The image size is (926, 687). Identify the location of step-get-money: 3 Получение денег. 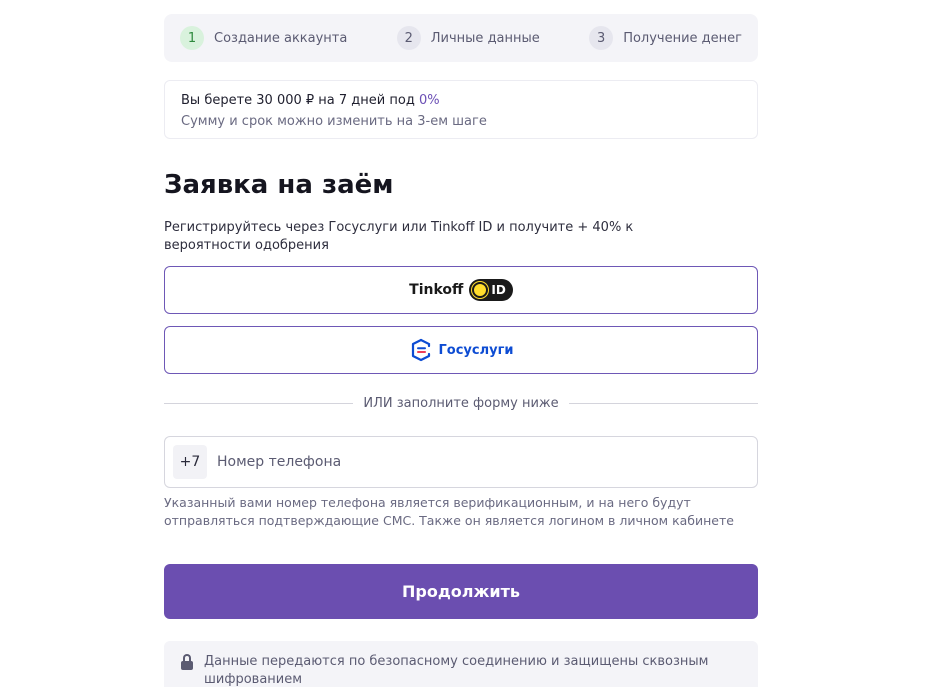
(665, 38).